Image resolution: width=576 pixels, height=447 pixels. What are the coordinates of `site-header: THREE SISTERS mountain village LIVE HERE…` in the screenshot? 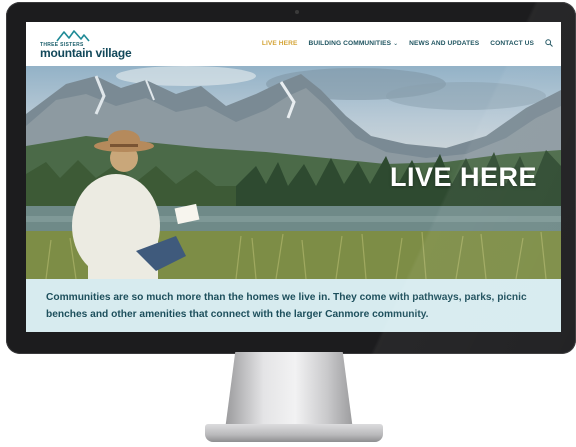 It's located at (293, 44).